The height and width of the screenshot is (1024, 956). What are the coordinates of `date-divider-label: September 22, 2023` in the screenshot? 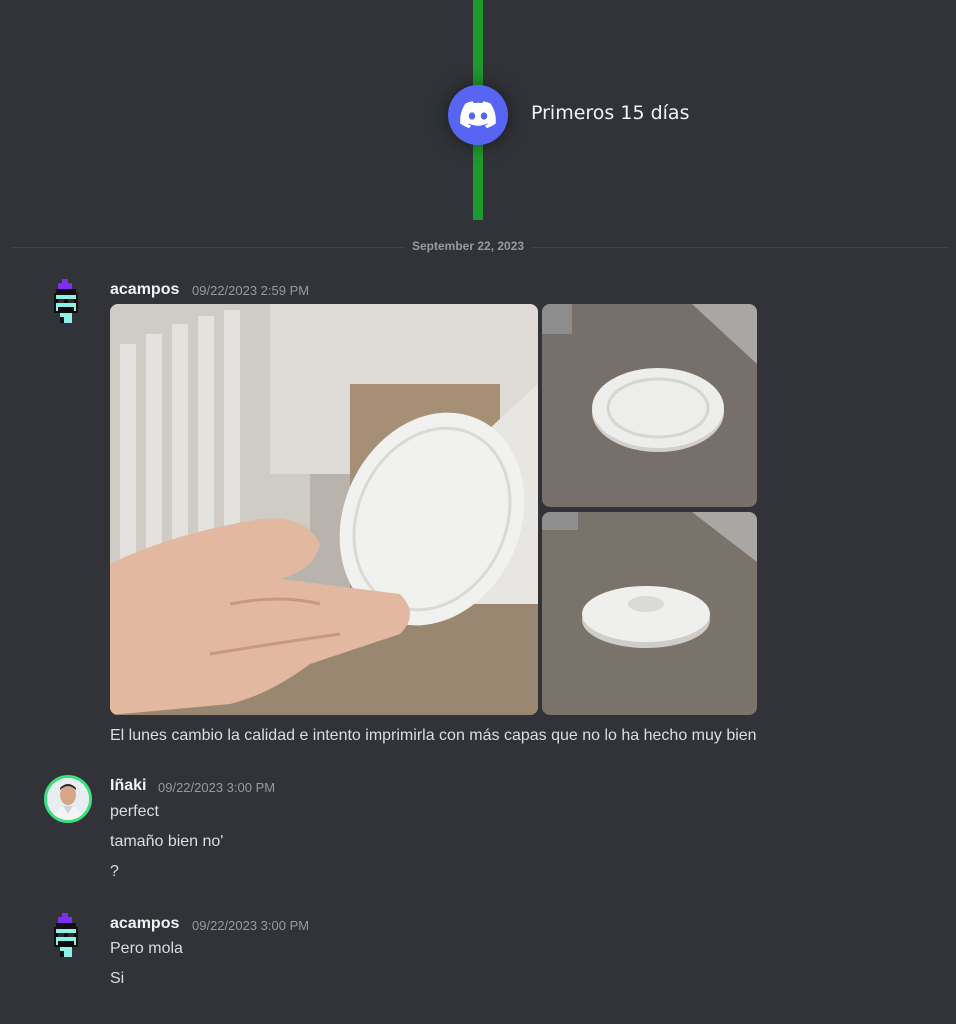 It's located at (468, 246).